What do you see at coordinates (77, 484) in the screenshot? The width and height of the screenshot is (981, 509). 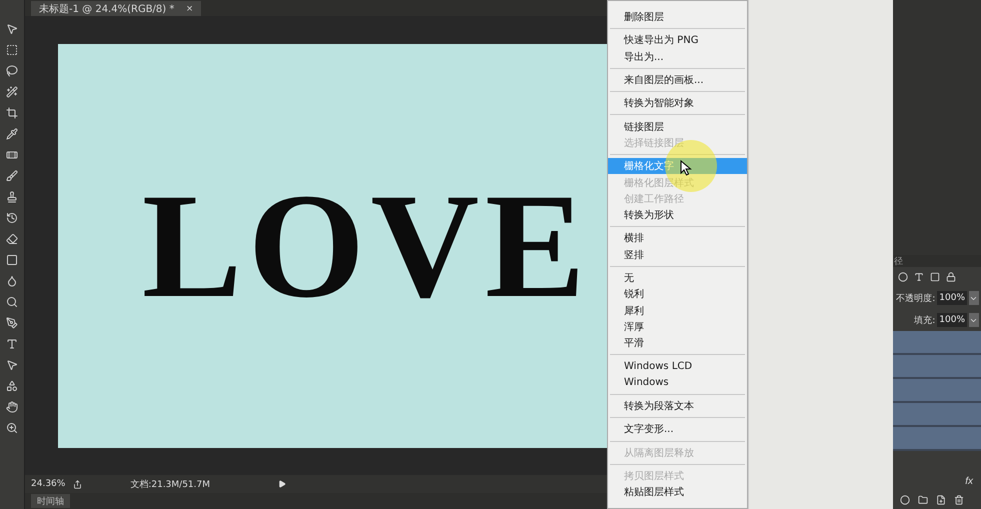 I see `share-icon` at bounding box center [77, 484].